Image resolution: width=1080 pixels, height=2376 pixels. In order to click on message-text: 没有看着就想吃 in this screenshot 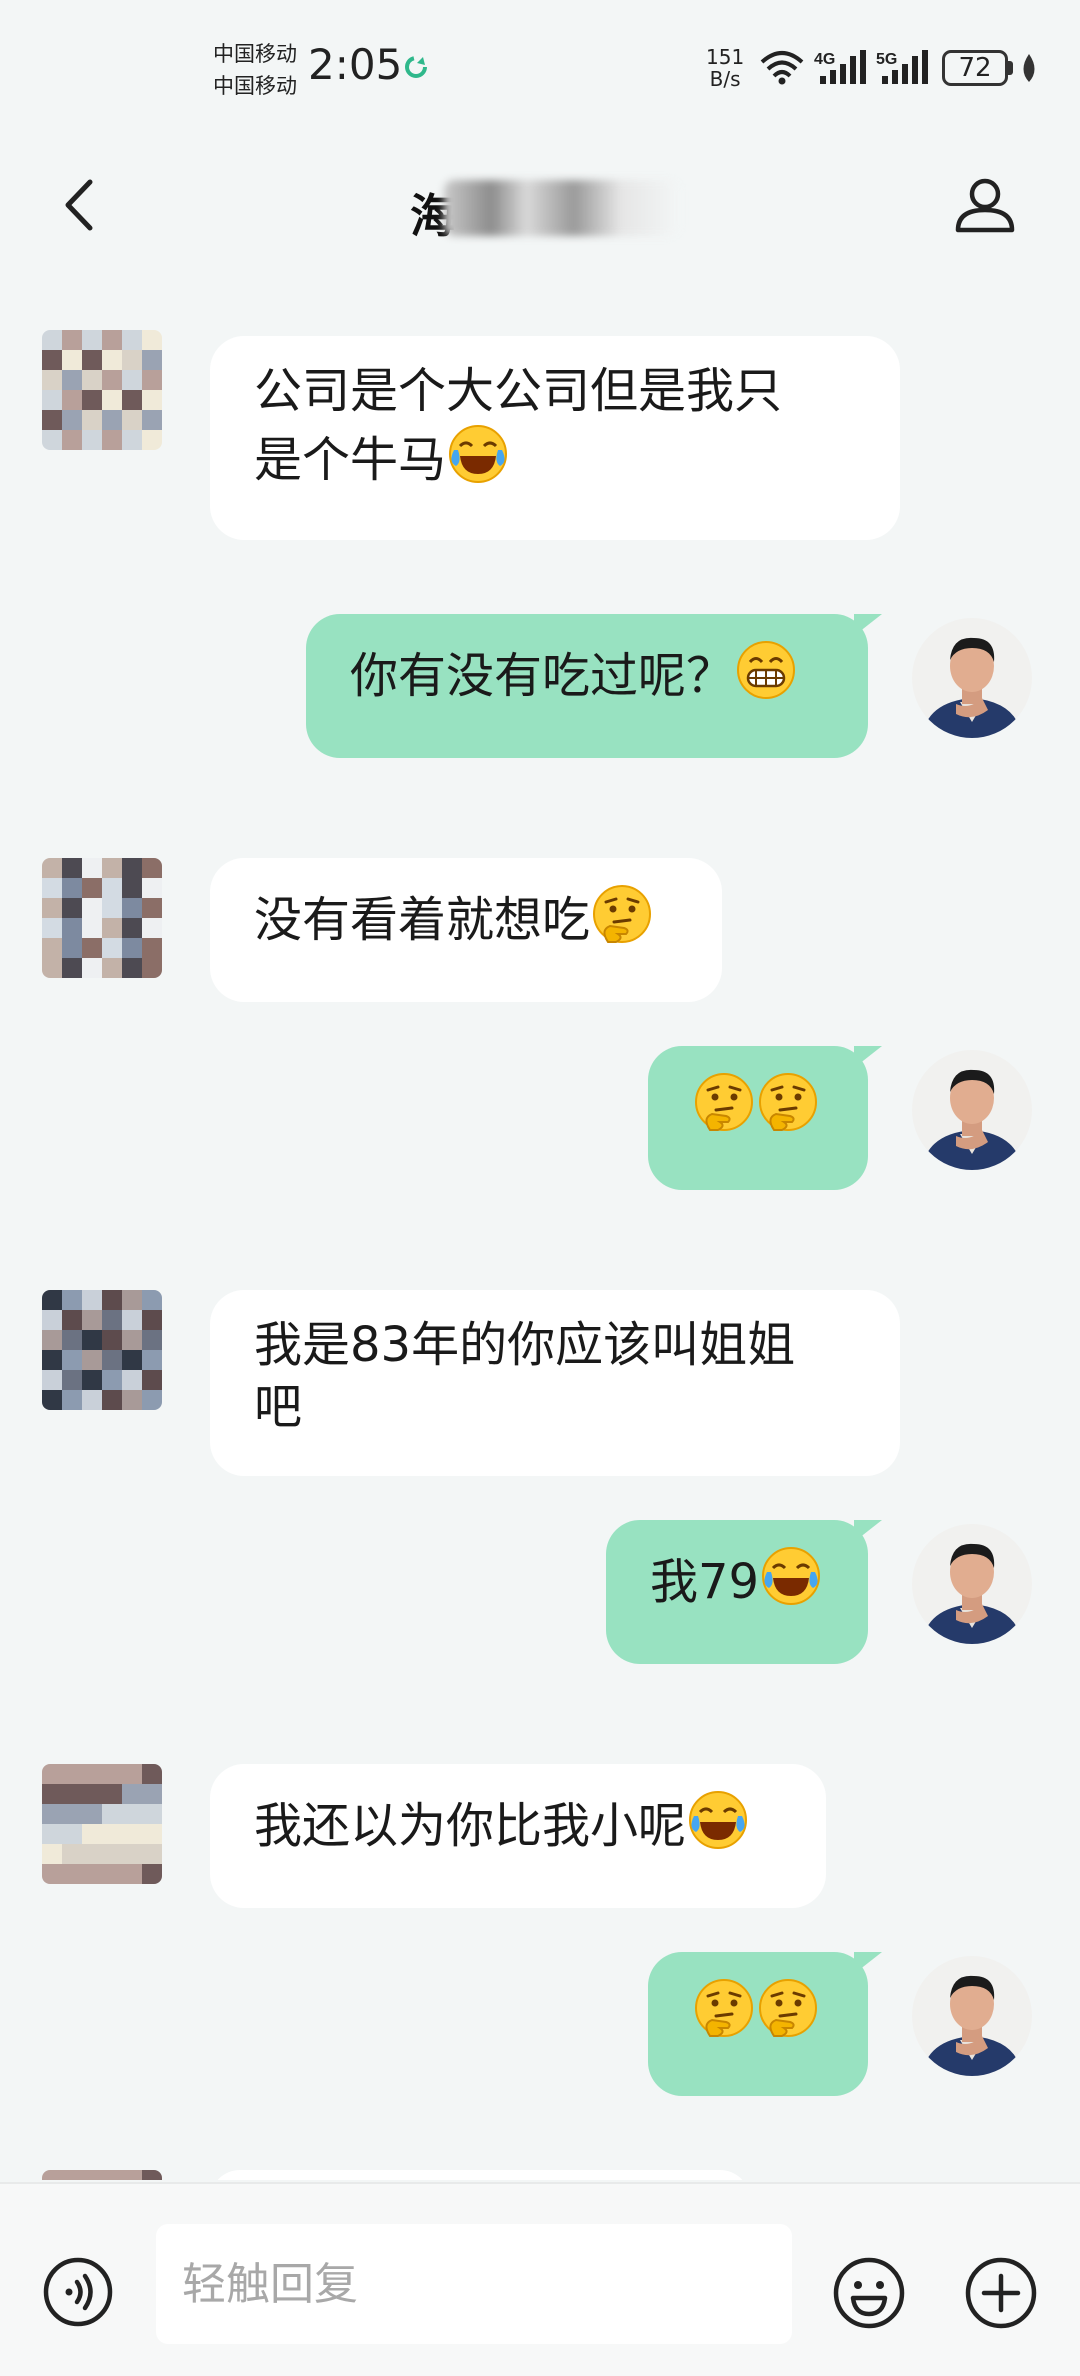, I will do `click(422, 920)`.